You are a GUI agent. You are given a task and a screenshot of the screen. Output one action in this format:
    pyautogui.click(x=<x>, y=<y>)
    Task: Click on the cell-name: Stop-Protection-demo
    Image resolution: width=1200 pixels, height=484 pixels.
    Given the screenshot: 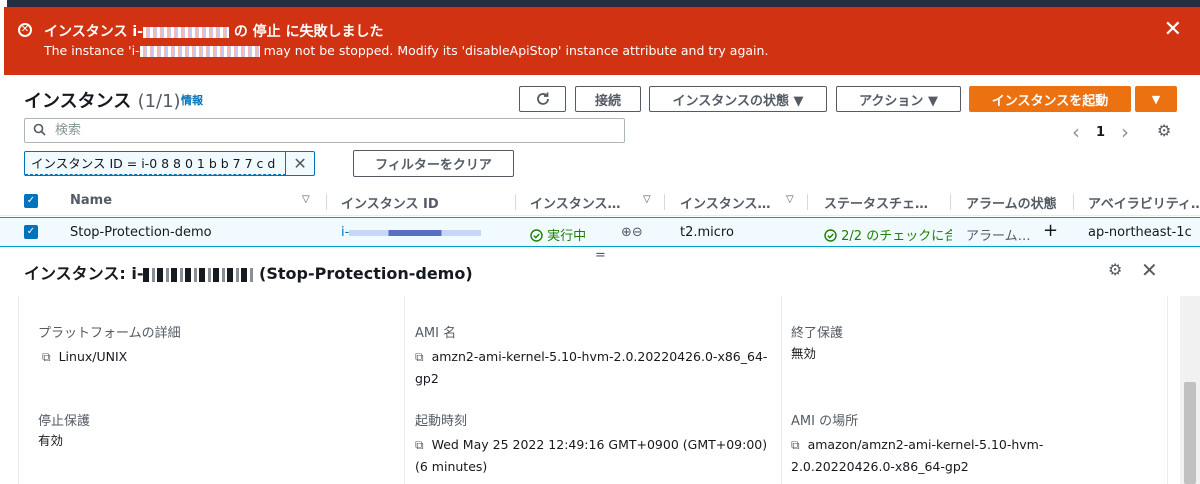 What is the action you would take?
    pyautogui.click(x=141, y=232)
    